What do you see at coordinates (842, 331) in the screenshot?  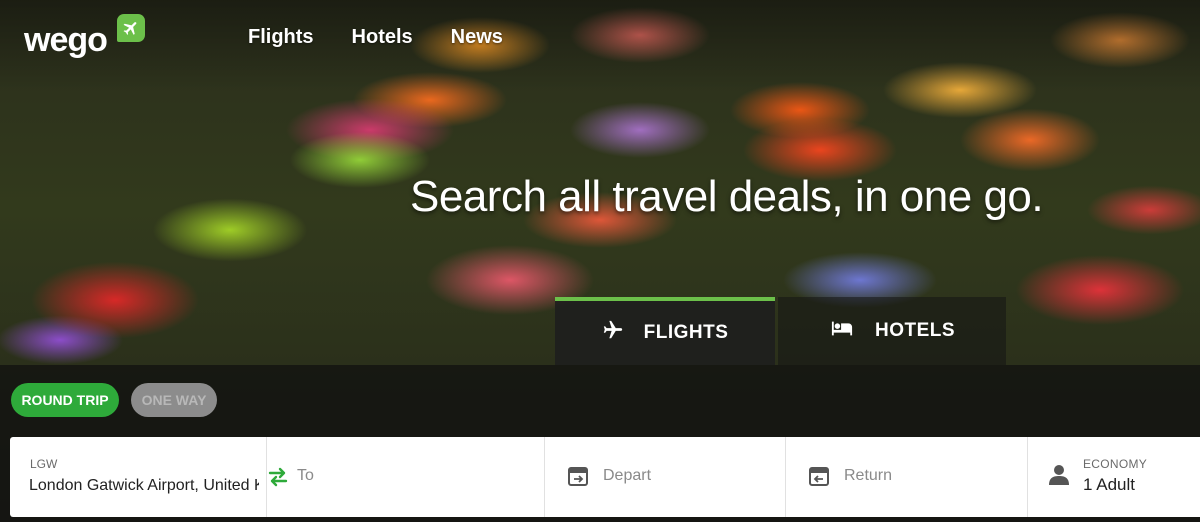 I see `bed-icon` at bounding box center [842, 331].